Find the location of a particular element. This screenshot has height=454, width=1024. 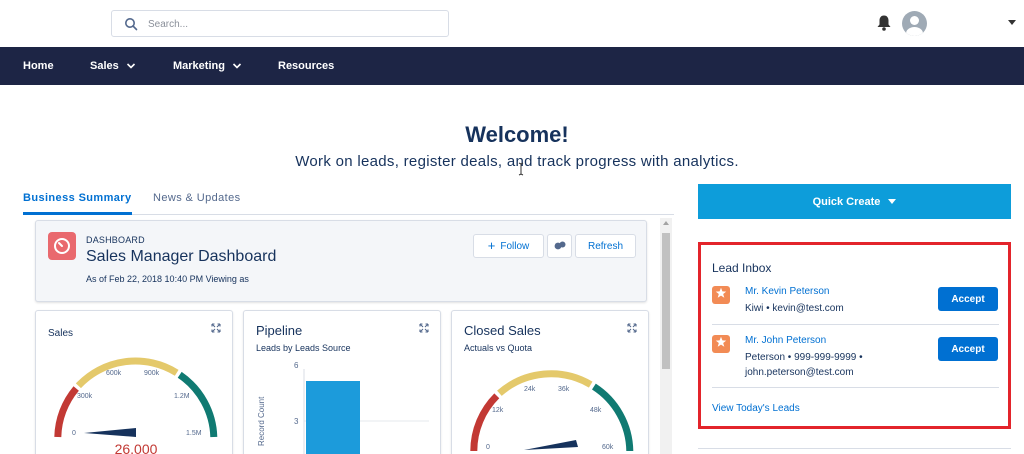

user-avatar is located at coordinates (914, 23).